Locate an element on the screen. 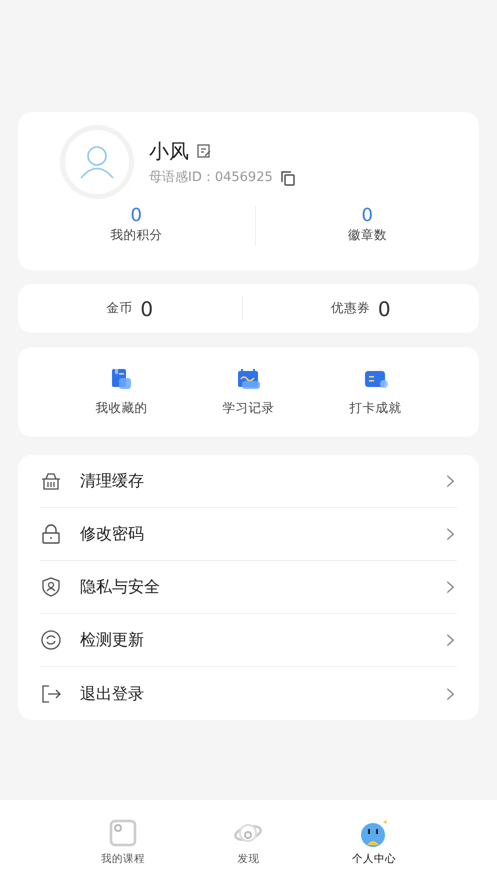 This screenshot has width=497, height=883. tab: 个人中心 is located at coordinates (374, 850).